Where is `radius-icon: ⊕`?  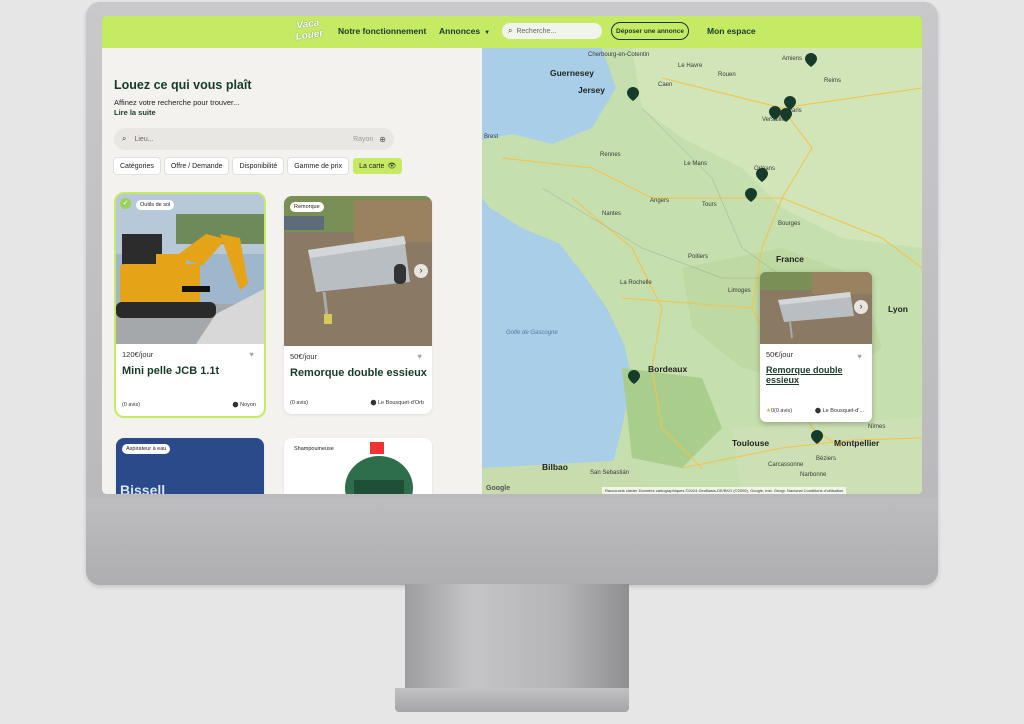
radius-icon: ⊕ is located at coordinates (382, 139).